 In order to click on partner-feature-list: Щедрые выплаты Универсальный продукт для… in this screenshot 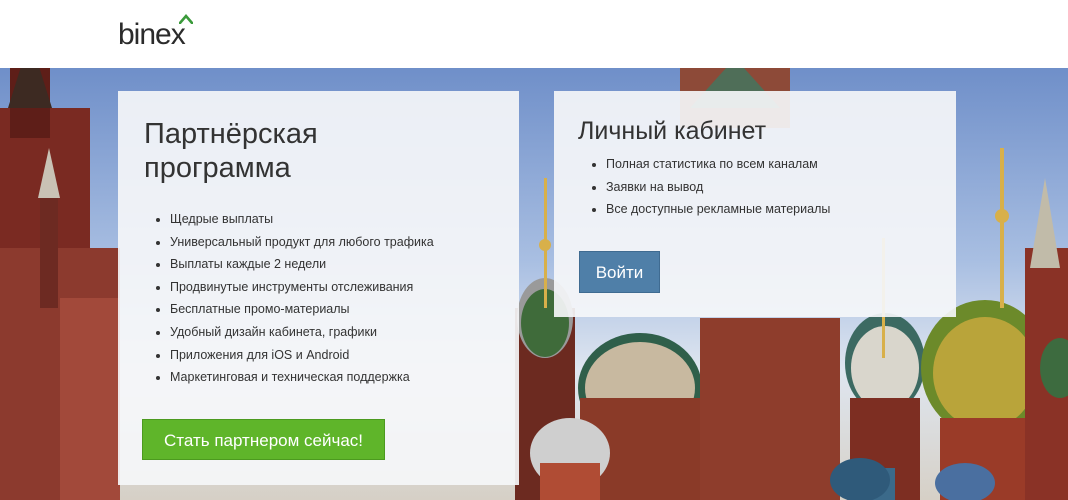, I will do `click(291, 302)`.